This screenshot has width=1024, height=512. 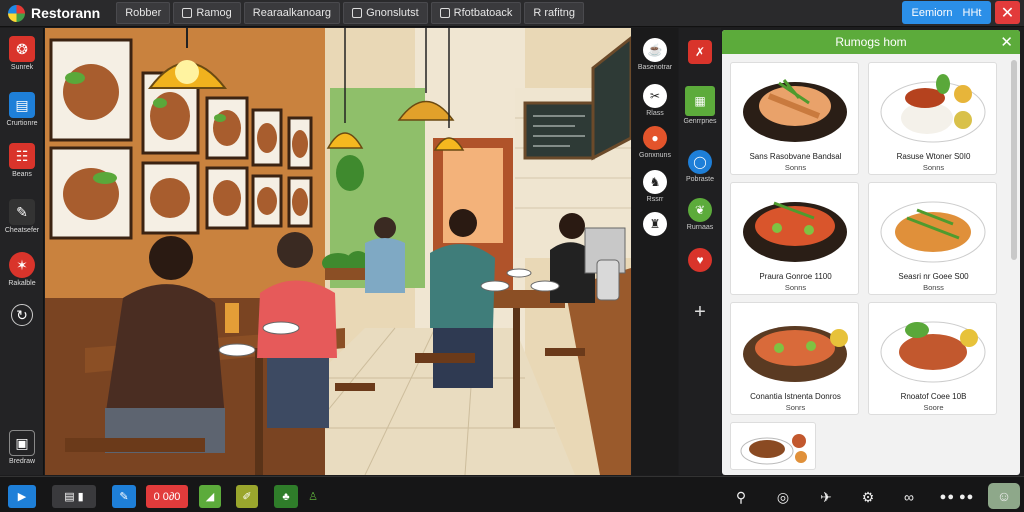 I want to click on window-button: ▤ ▮, so click(x=74, y=496).